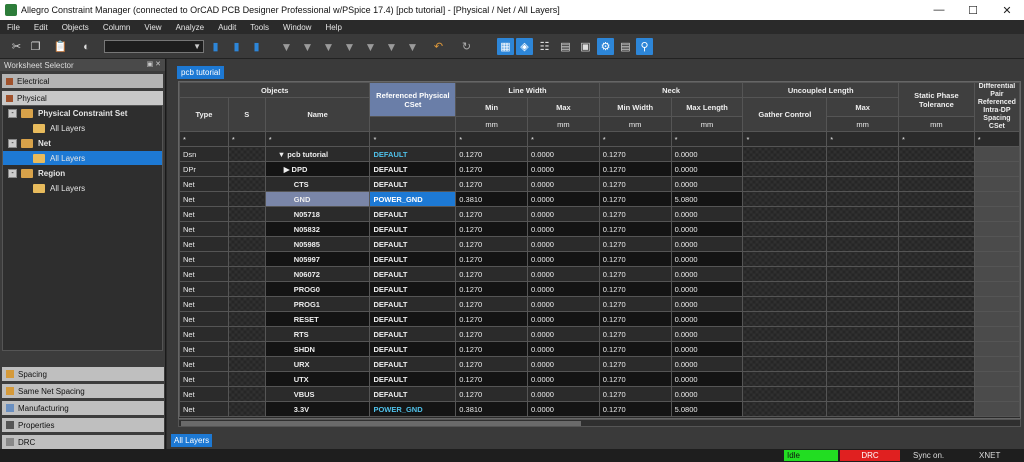  Describe the element at coordinates (317, 214) in the screenshot. I see `cell-name: N05718` at that location.